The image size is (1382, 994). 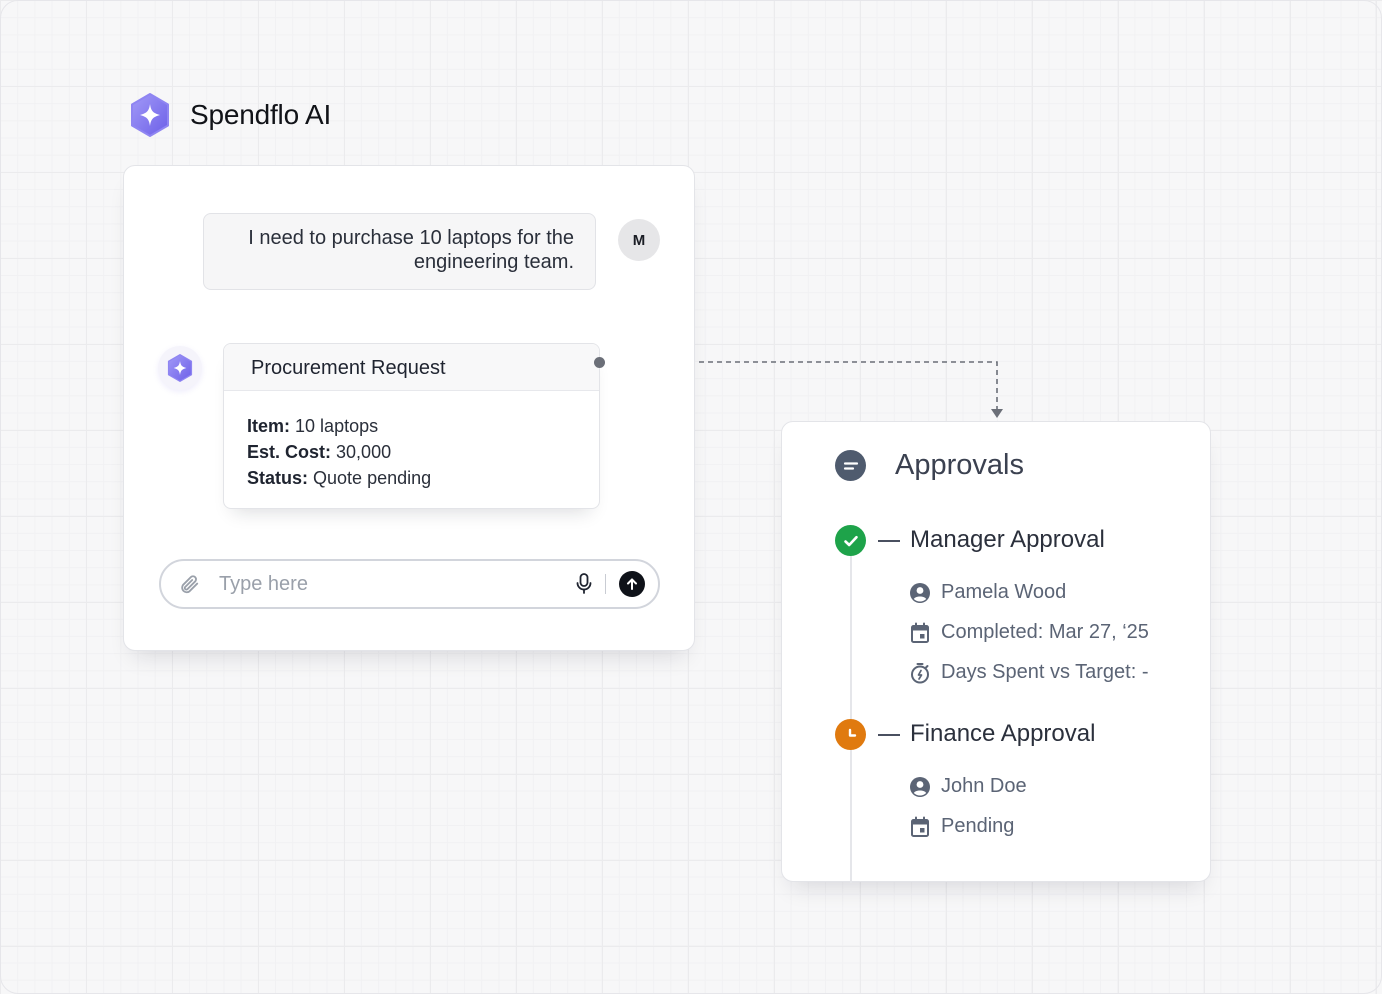 I want to click on user-avatar: M, so click(x=639, y=240).